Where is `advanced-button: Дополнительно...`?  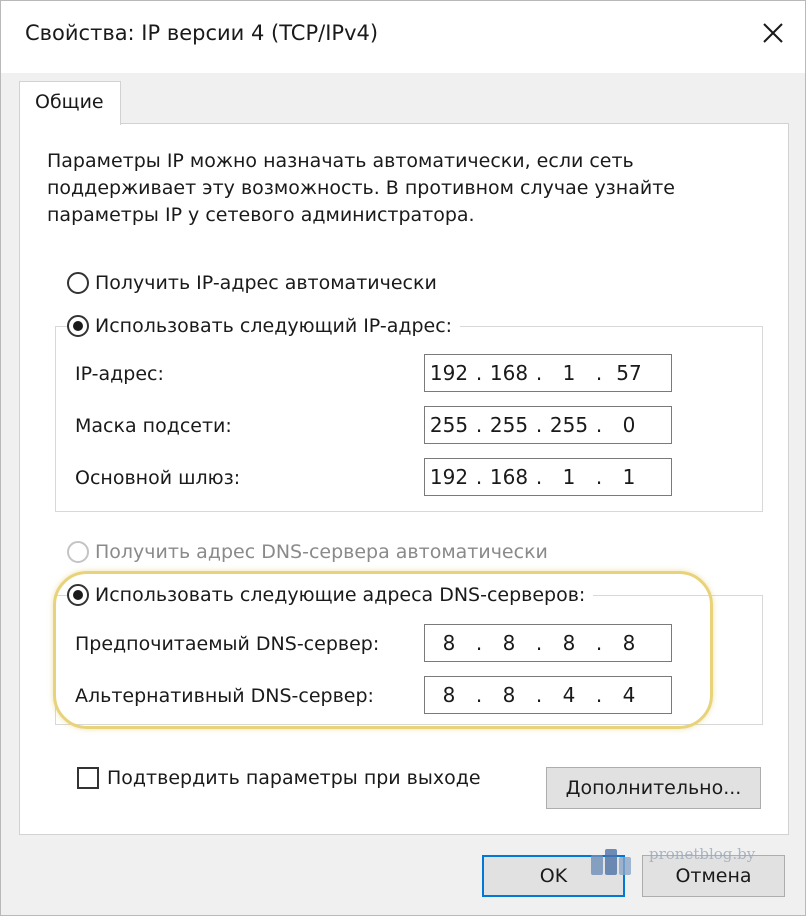
advanced-button: Дополнительно... is located at coordinates (653, 788).